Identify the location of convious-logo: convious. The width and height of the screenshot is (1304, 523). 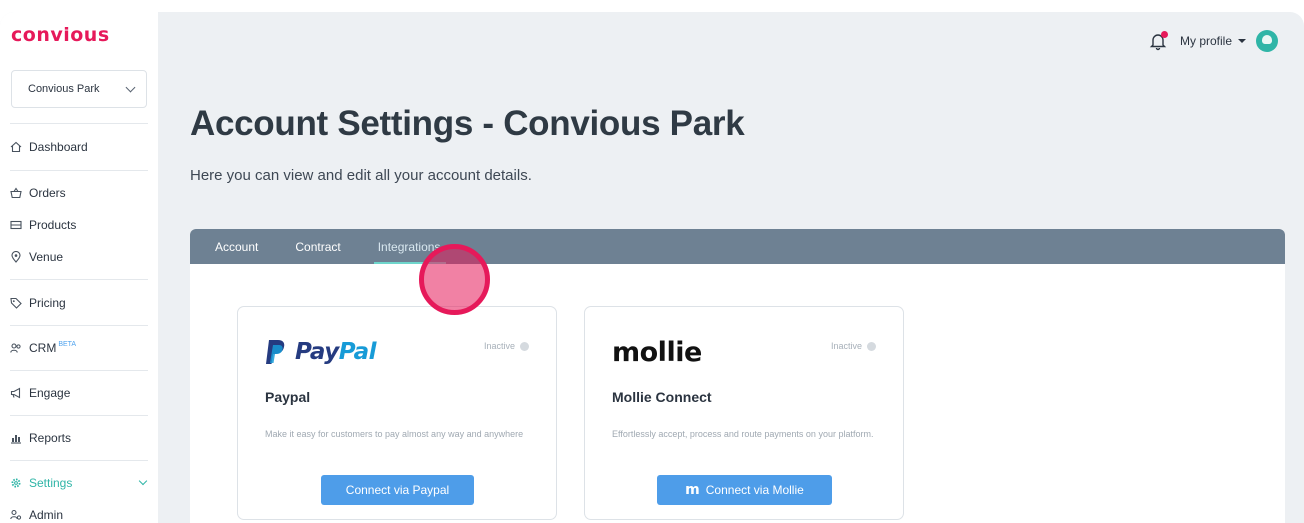
(60, 35).